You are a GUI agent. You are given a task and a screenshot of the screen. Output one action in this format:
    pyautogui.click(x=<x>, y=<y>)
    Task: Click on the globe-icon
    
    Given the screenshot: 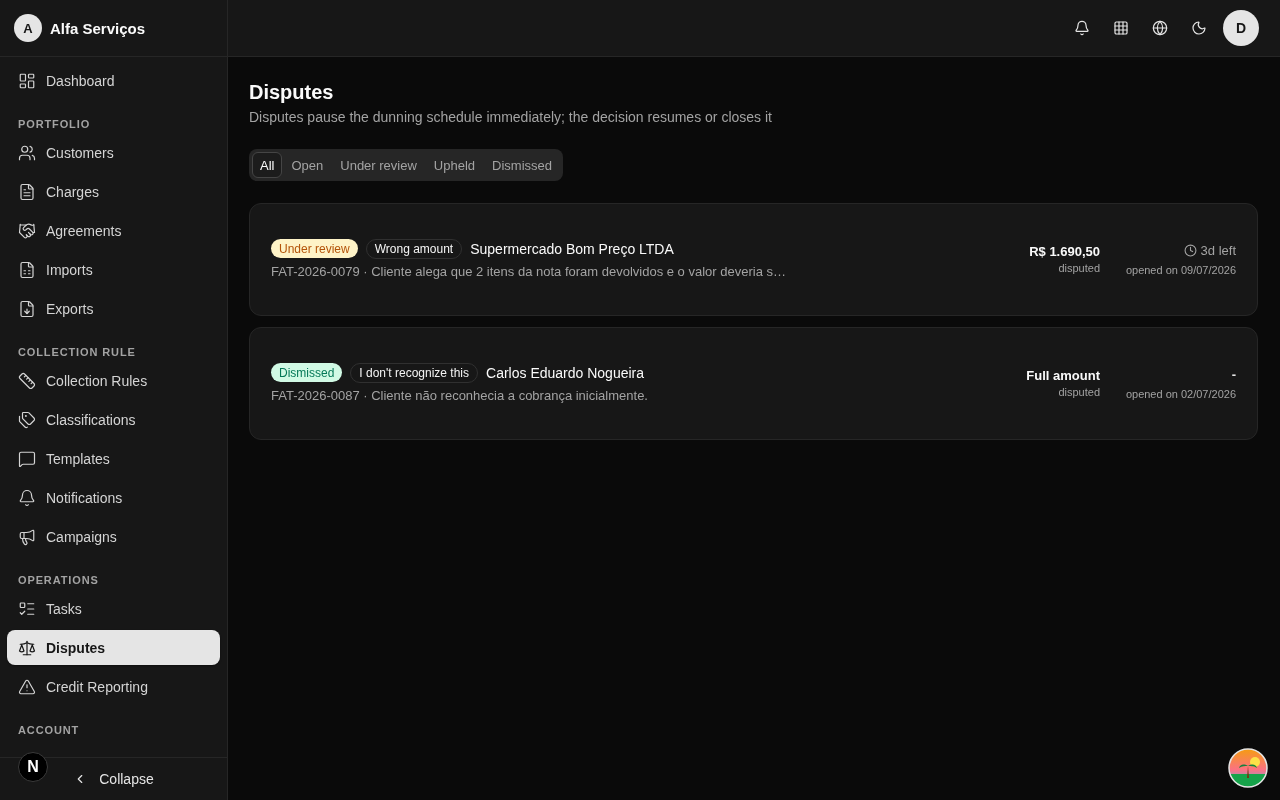 What is the action you would take?
    pyautogui.click(x=1160, y=28)
    